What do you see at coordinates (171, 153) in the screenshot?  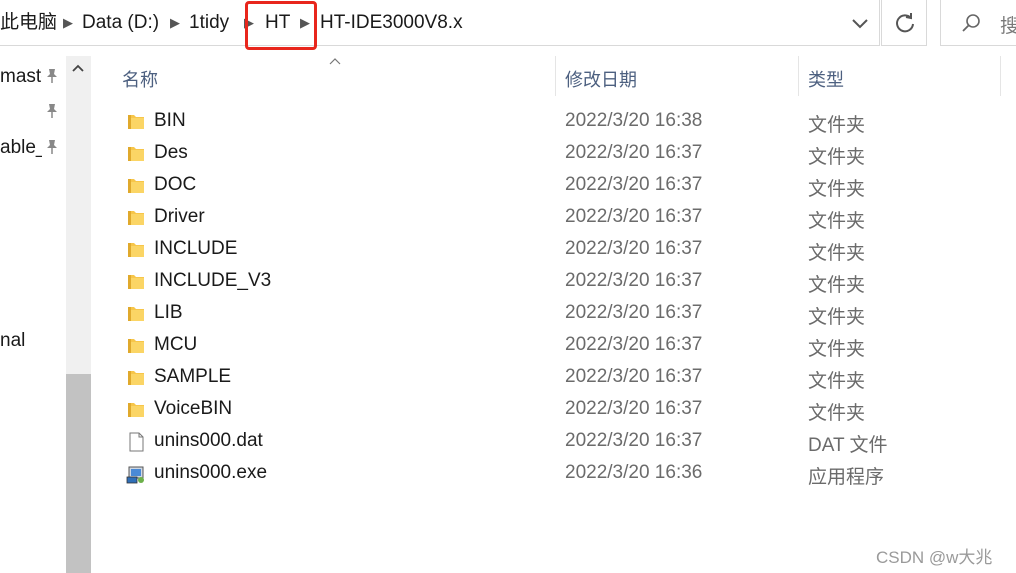 I see `file-name: Des` at bounding box center [171, 153].